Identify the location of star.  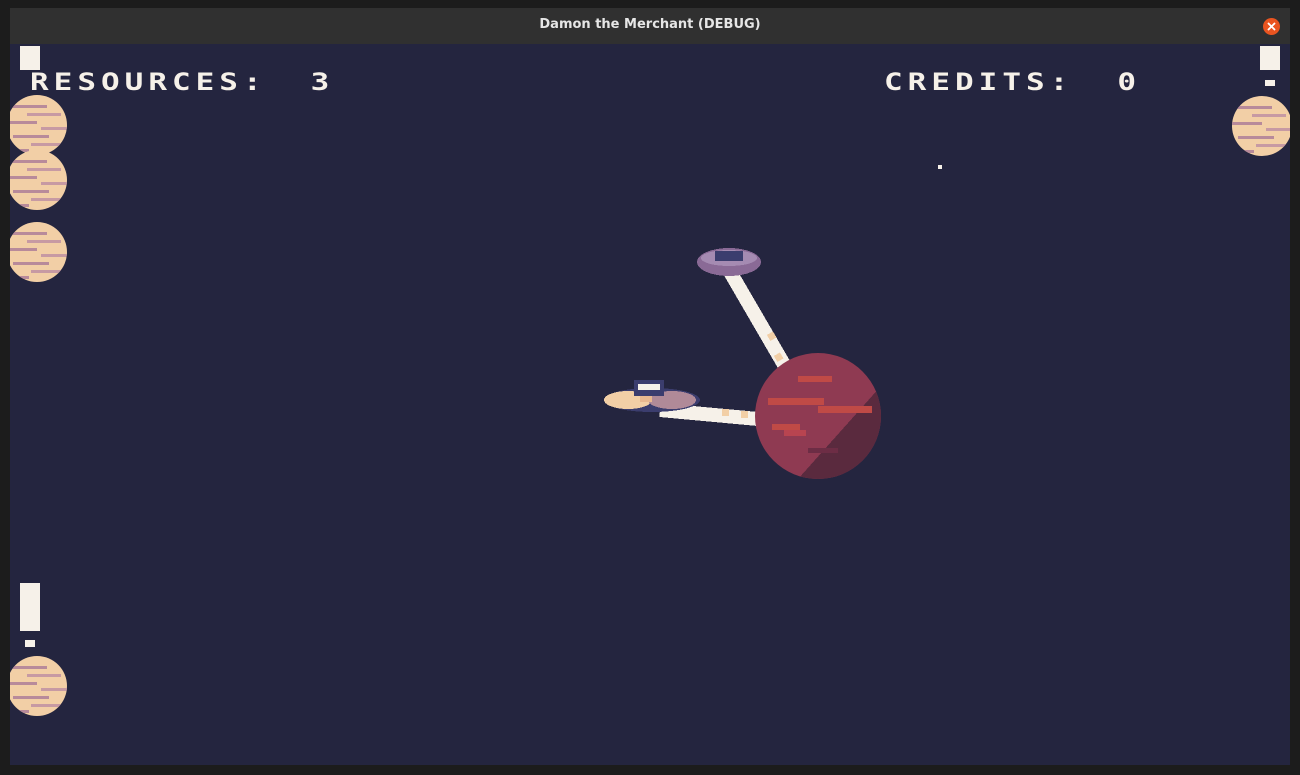
(940, 167).